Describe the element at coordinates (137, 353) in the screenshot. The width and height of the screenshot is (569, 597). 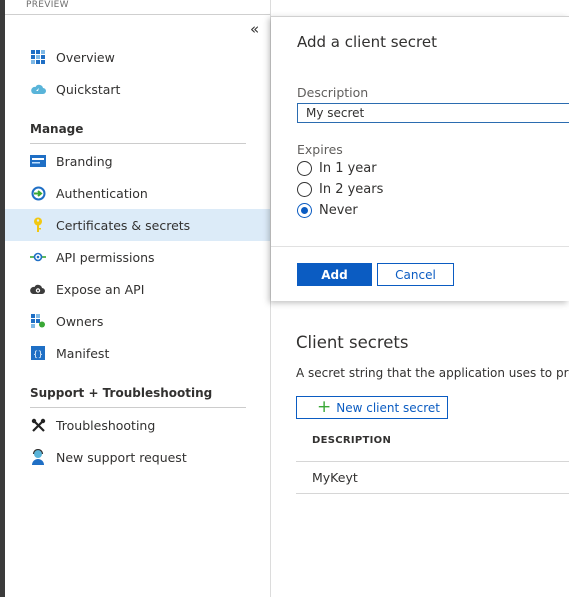
I see `sidebar-item-manifest: {} Manifest` at that location.